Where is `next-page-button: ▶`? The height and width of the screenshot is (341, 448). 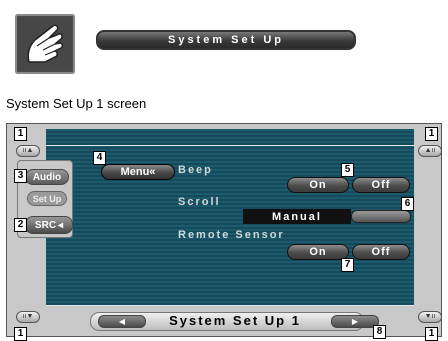
next-page-button: ▶ is located at coordinates (355, 321).